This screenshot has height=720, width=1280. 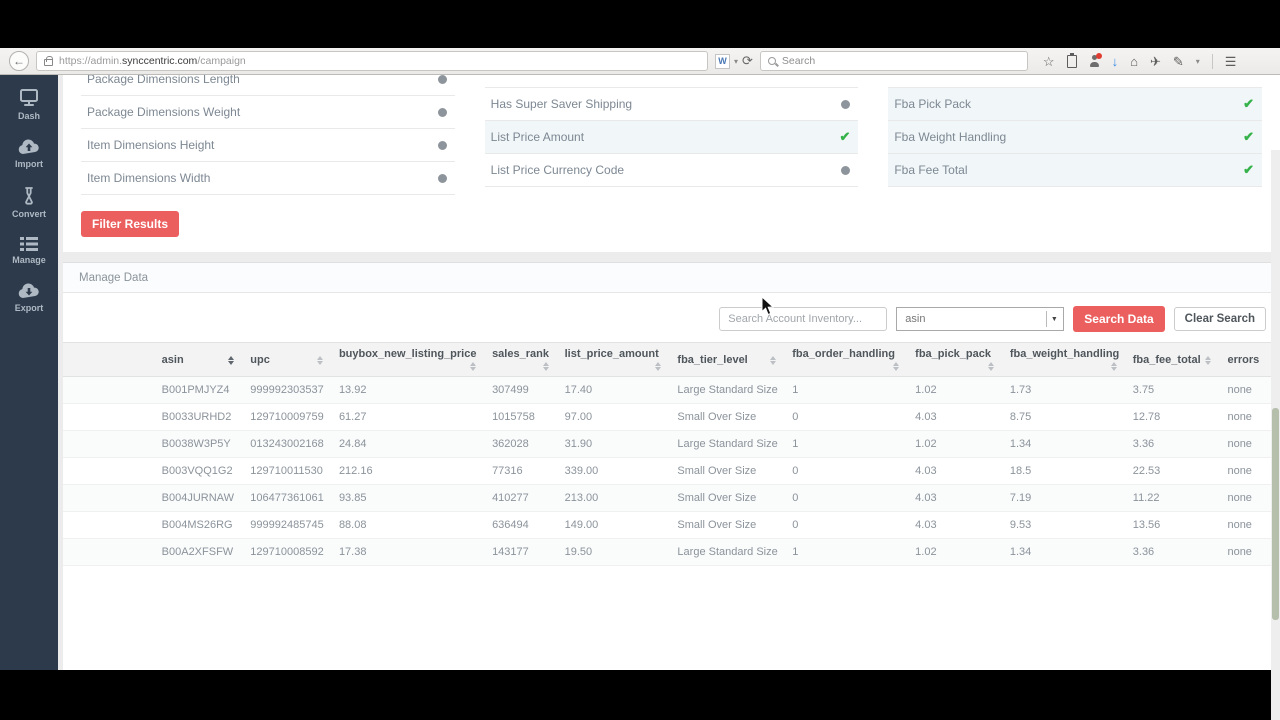 I want to click on filter-item: Item Dimensions Height, so click(x=268, y=145).